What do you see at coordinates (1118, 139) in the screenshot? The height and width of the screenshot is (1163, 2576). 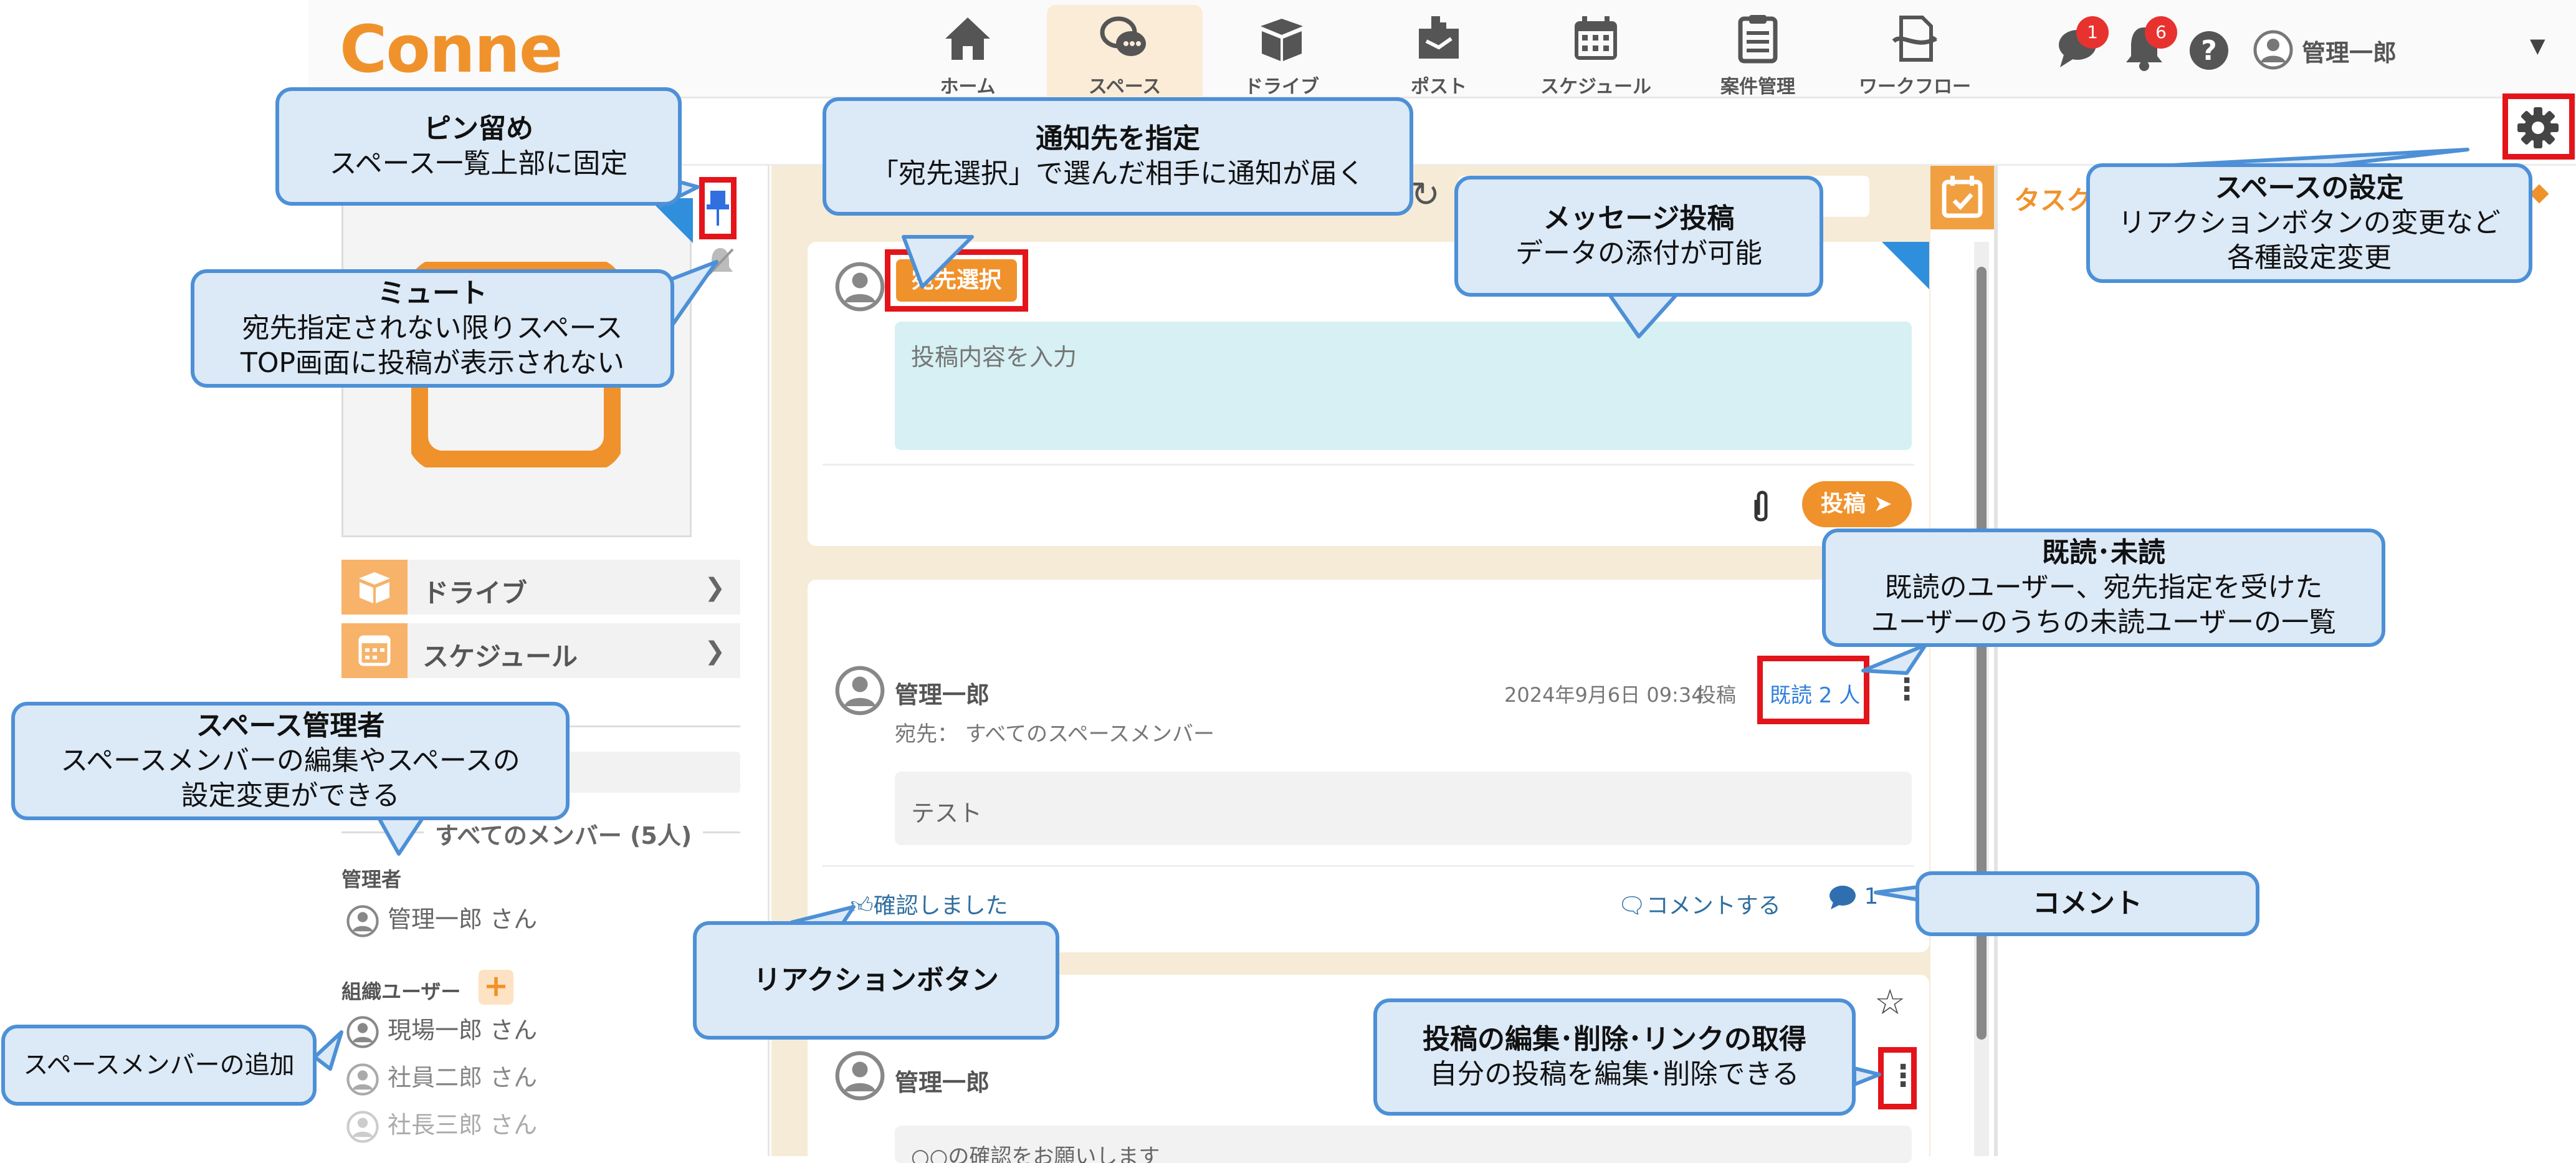 I see `callout-title: 通知先を指定` at bounding box center [1118, 139].